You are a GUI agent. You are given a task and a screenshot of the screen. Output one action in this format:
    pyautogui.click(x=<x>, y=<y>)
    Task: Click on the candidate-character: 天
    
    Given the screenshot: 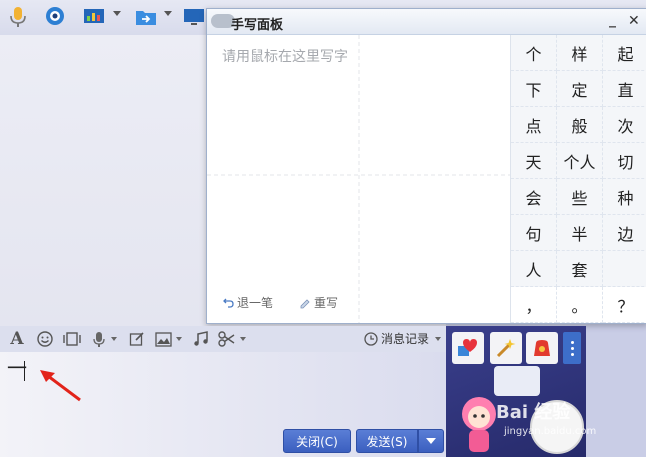 What is the action you would take?
    pyautogui.click(x=534, y=161)
    